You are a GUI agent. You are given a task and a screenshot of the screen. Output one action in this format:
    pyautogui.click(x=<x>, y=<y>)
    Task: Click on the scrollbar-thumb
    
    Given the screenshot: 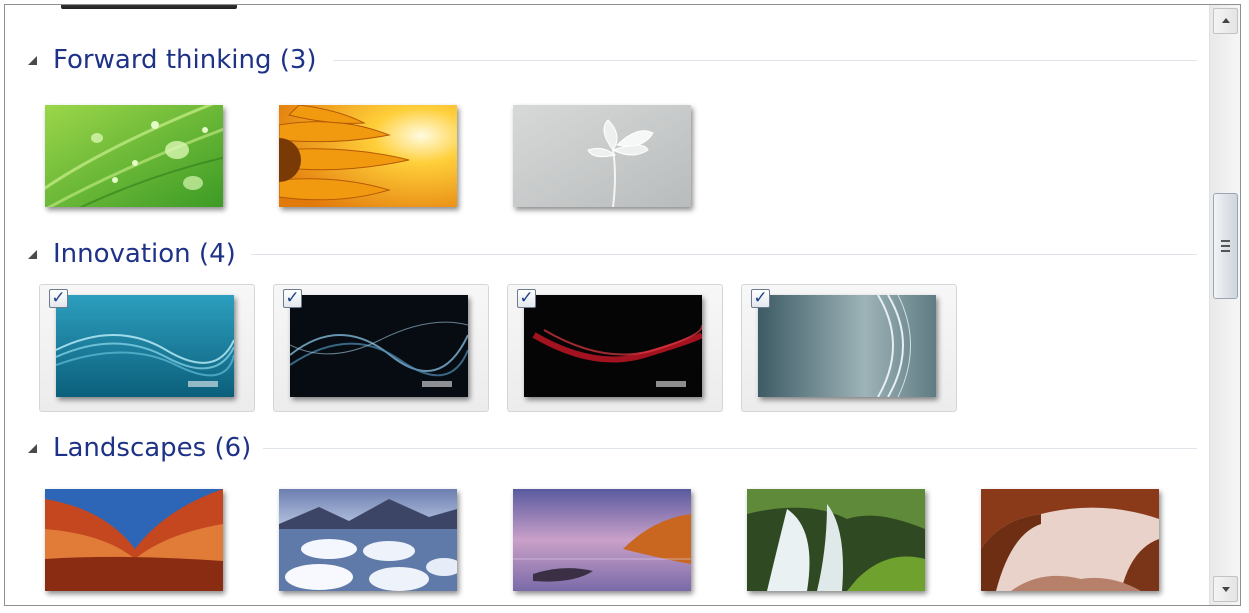 What is the action you would take?
    pyautogui.click(x=1225, y=246)
    